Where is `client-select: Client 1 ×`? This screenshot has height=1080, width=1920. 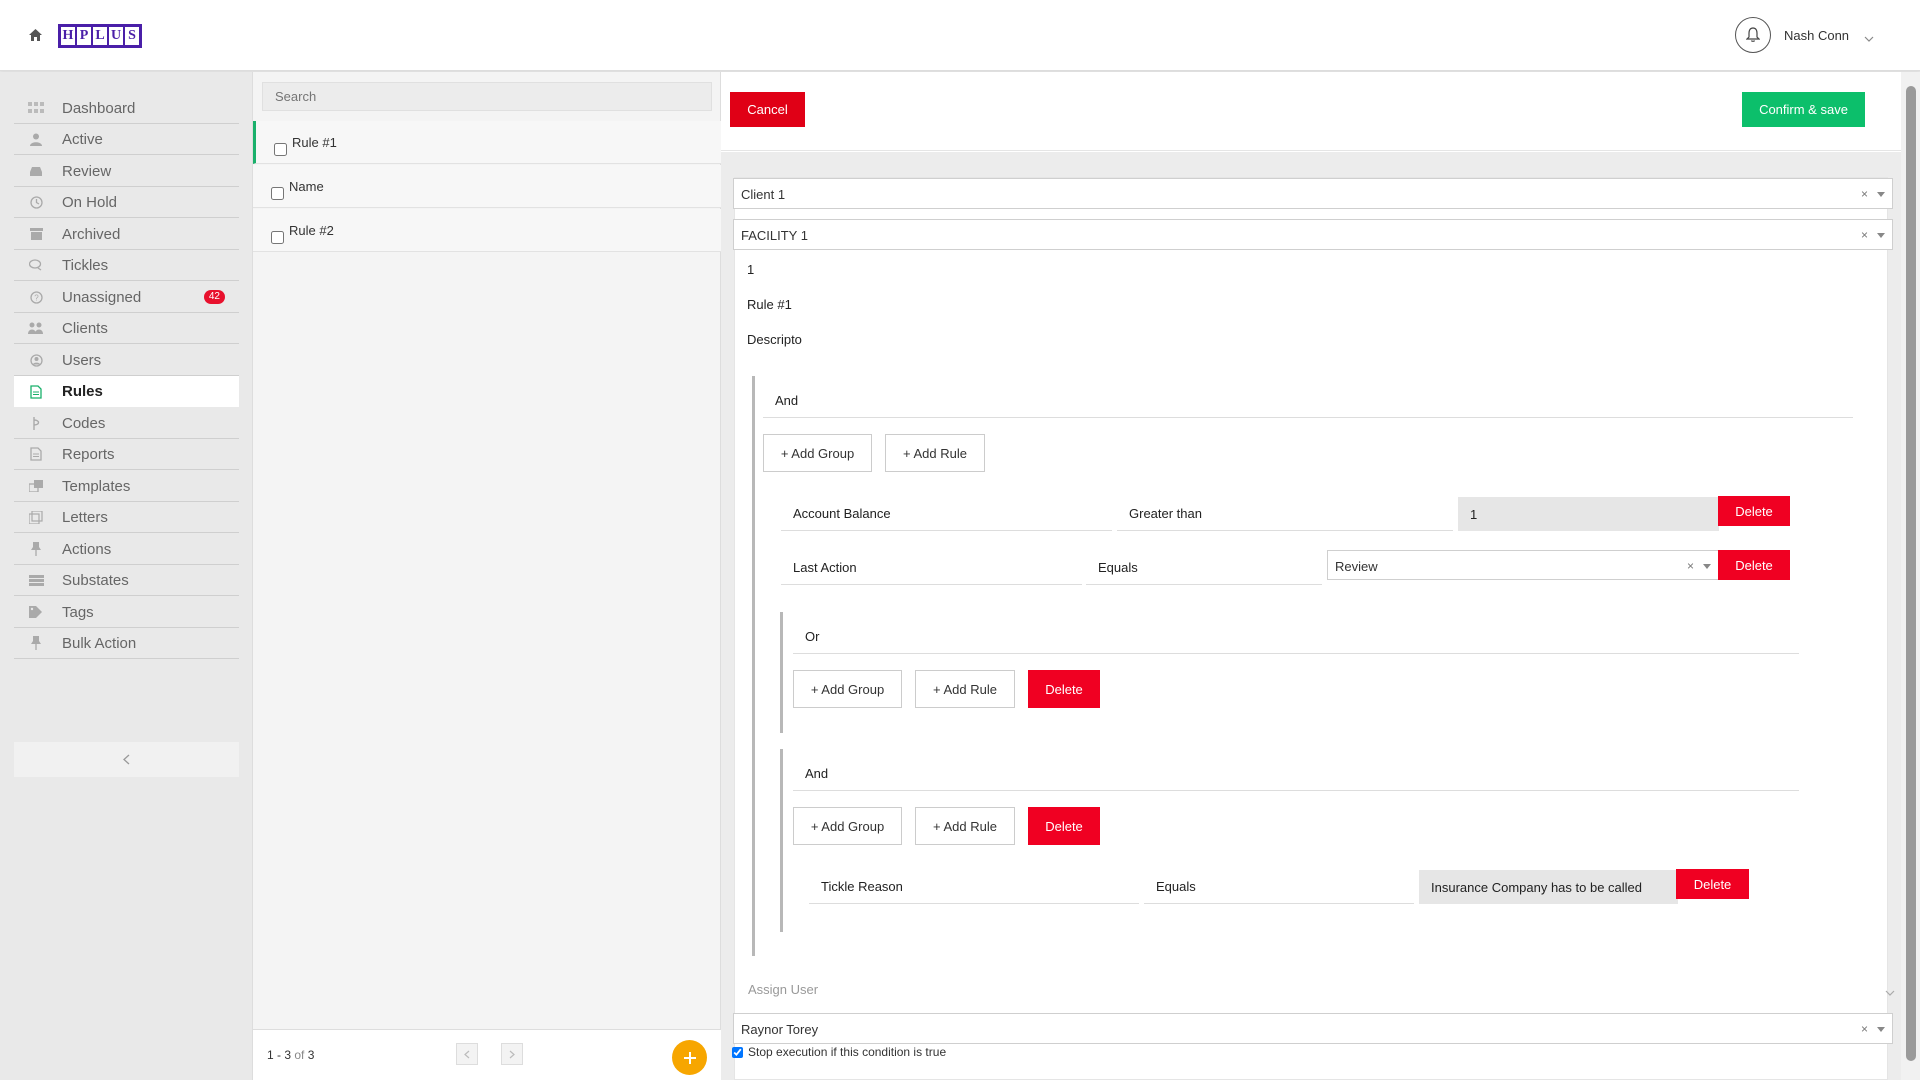 client-select: Client 1 × is located at coordinates (1313, 193).